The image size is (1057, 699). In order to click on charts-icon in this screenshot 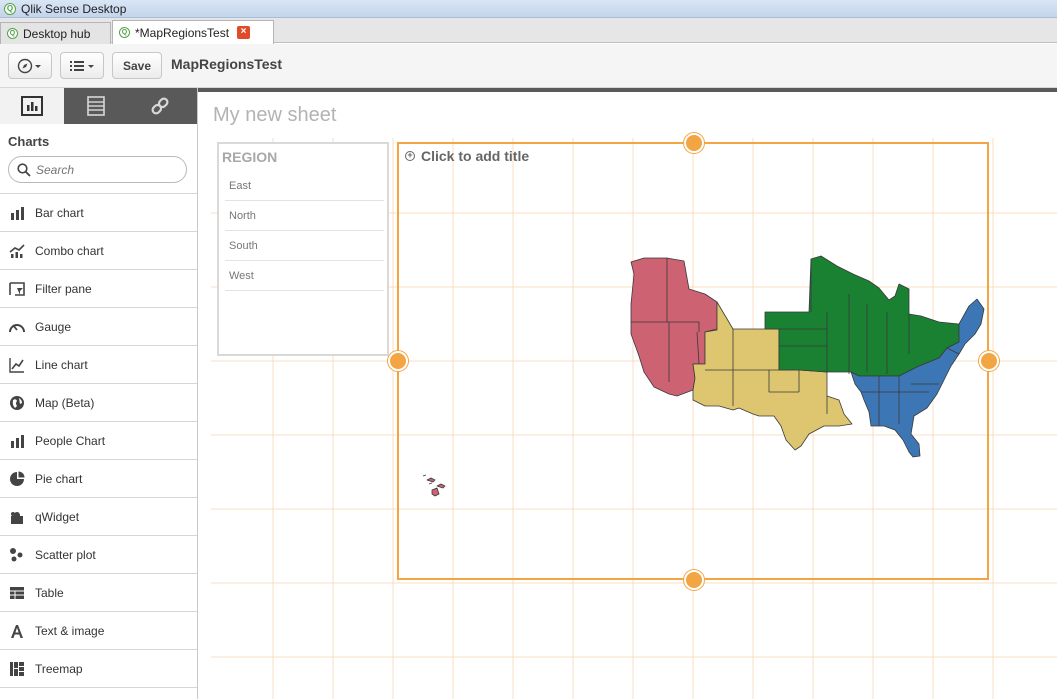, I will do `click(32, 106)`.